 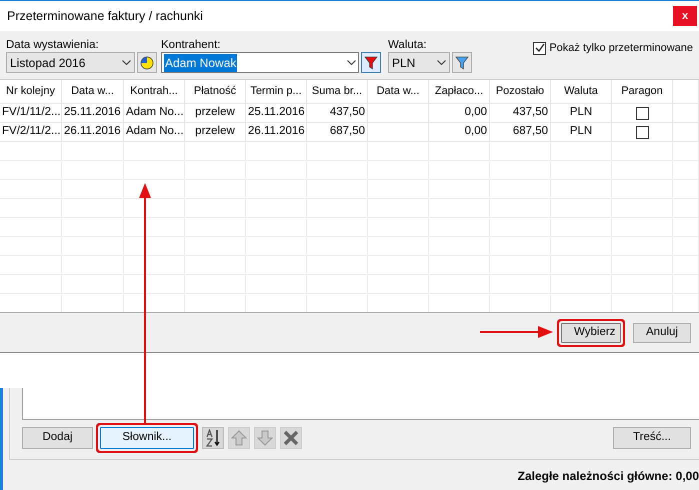 What do you see at coordinates (191, 45) in the screenshot?
I see `contractor-label: Kontrahent:` at bounding box center [191, 45].